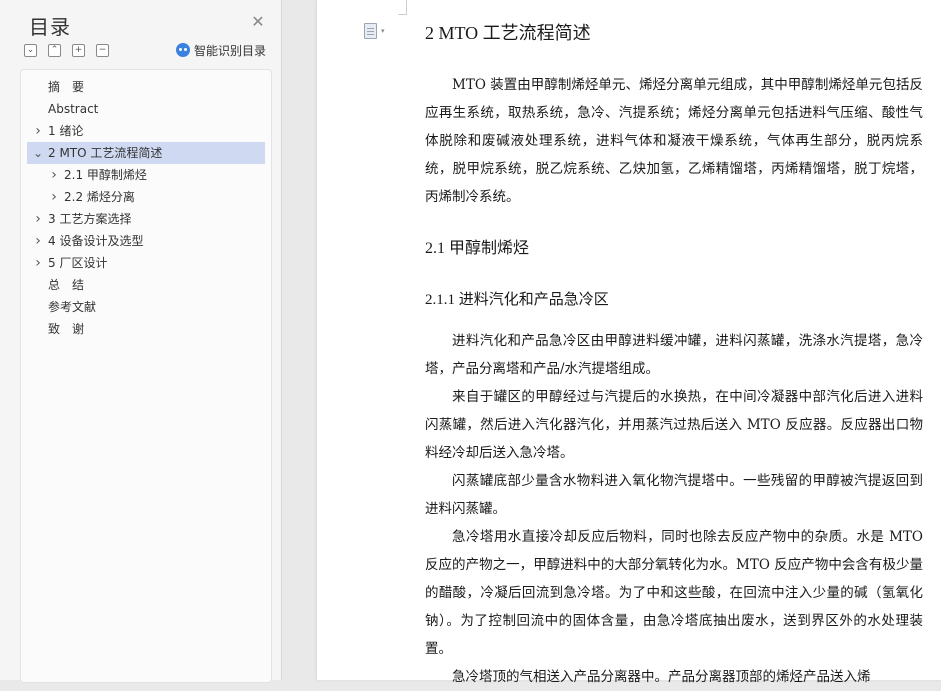  What do you see at coordinates (99, 197) in the screenshot?
I see `toc-item-label: 2.2 烯烃分离` at bounding box center [99, 197].